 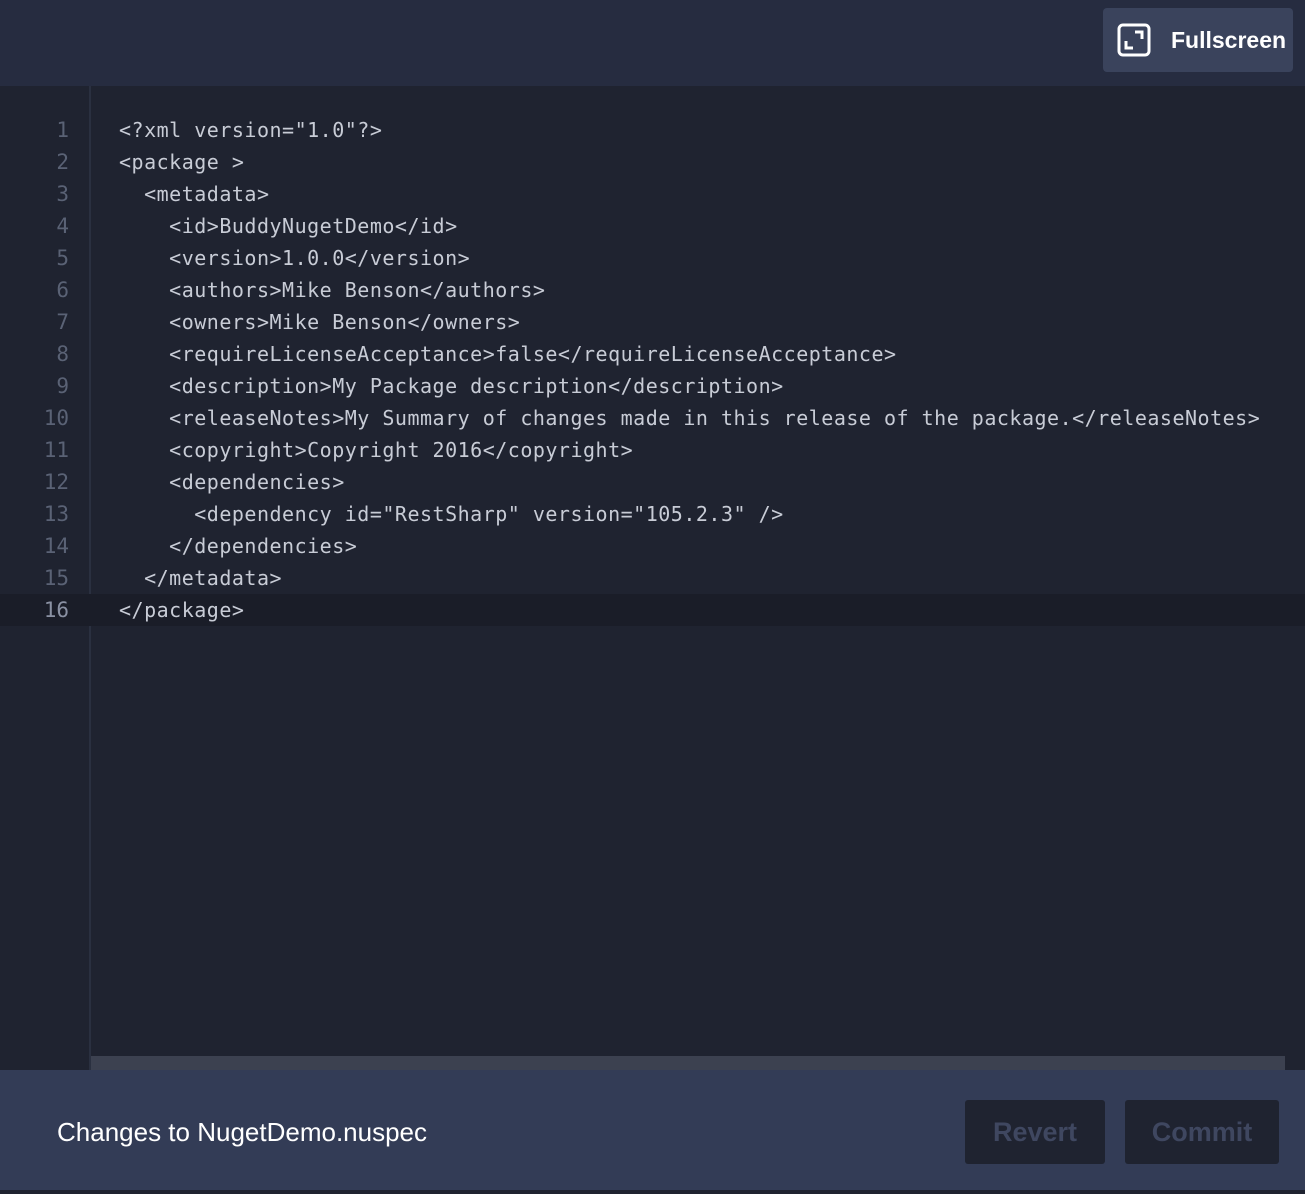 What do you see at coordinates (652, 162) in the screenshot?
I see `code-line: 2 <package >` at bounding box center [652, 162].